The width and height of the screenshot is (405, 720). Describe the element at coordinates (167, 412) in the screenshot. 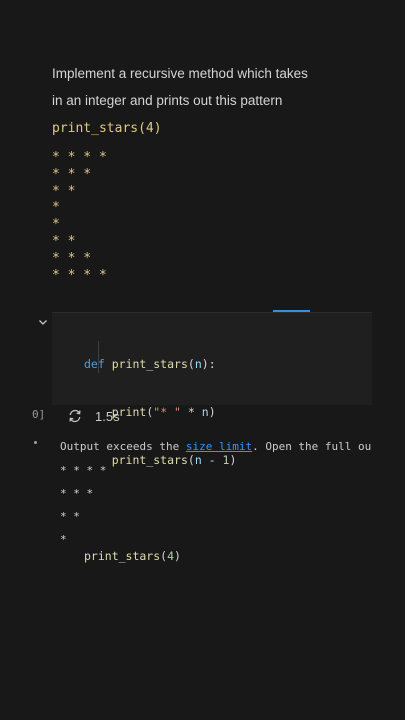

I see `string-literal: "* "` at that location.